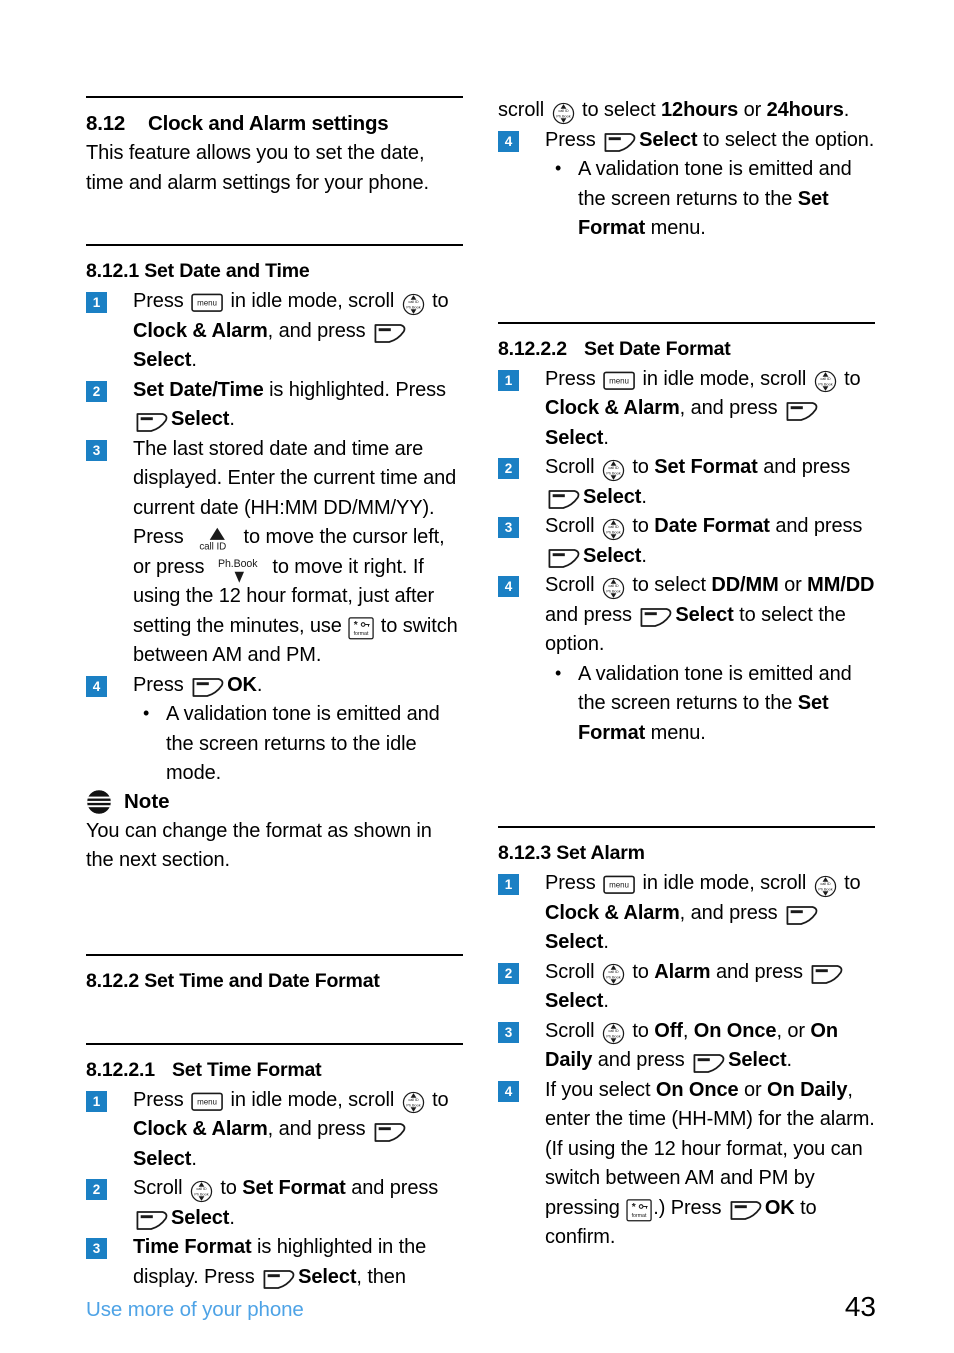 The height and width of the screenshot is (1353, 954). I want to click on subsection-number: 8.12.1, so click(113, 271).